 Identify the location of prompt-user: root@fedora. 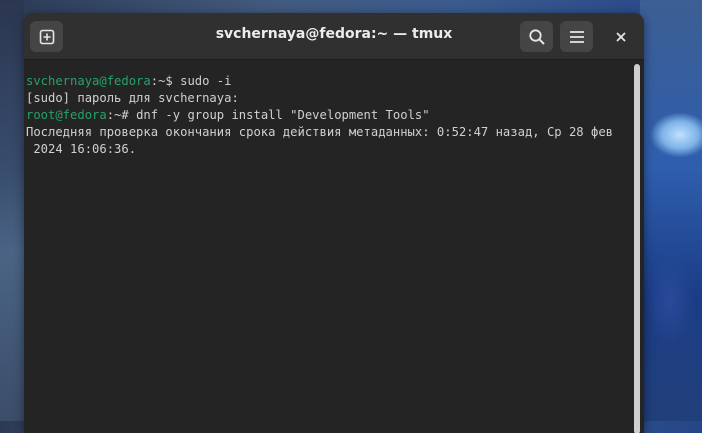
(66, 115).